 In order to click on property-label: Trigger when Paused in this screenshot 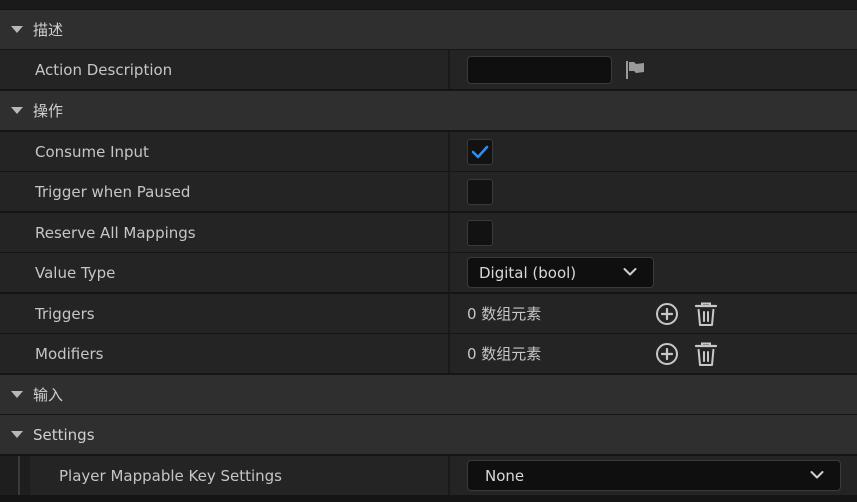, I will do `click(113, 191)`.